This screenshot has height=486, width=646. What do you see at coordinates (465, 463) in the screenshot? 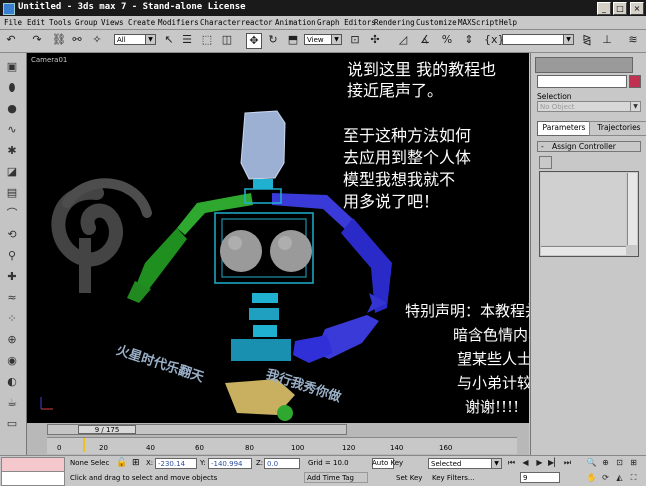
I see `key-selection-dropdown: Selected ▼` at bounding box center [465, 463].